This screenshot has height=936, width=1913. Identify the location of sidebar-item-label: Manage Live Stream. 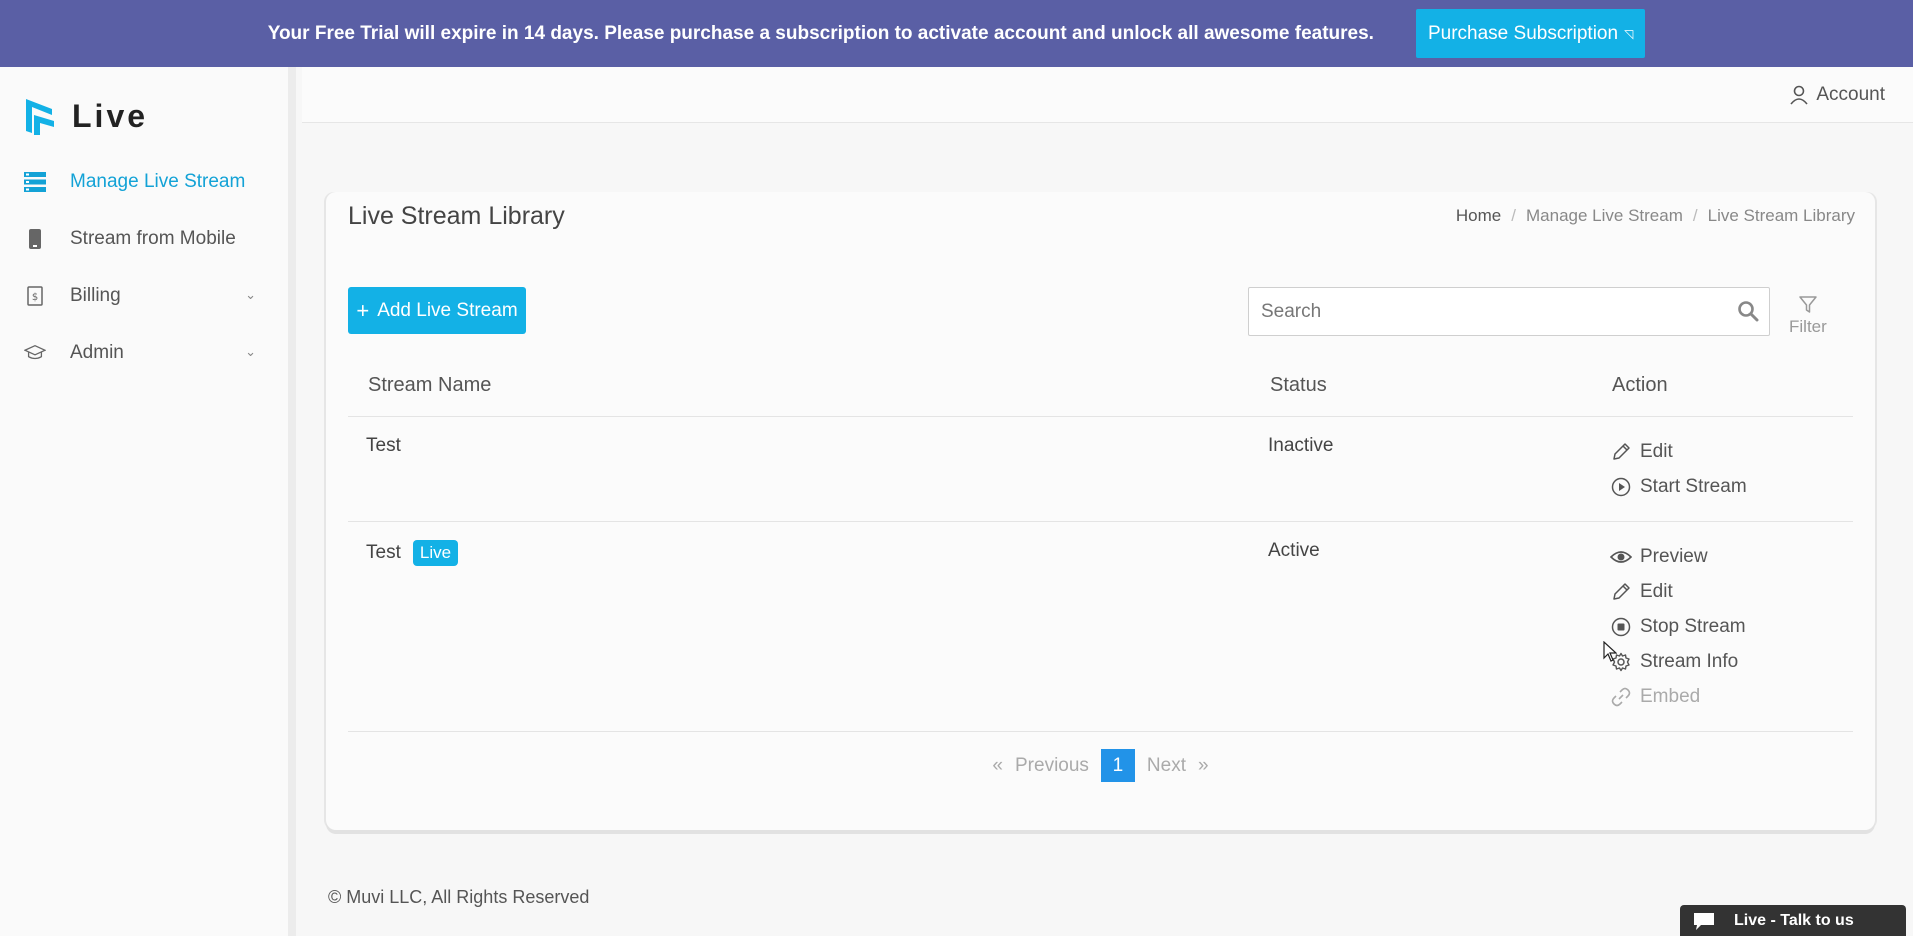
(158, 181).